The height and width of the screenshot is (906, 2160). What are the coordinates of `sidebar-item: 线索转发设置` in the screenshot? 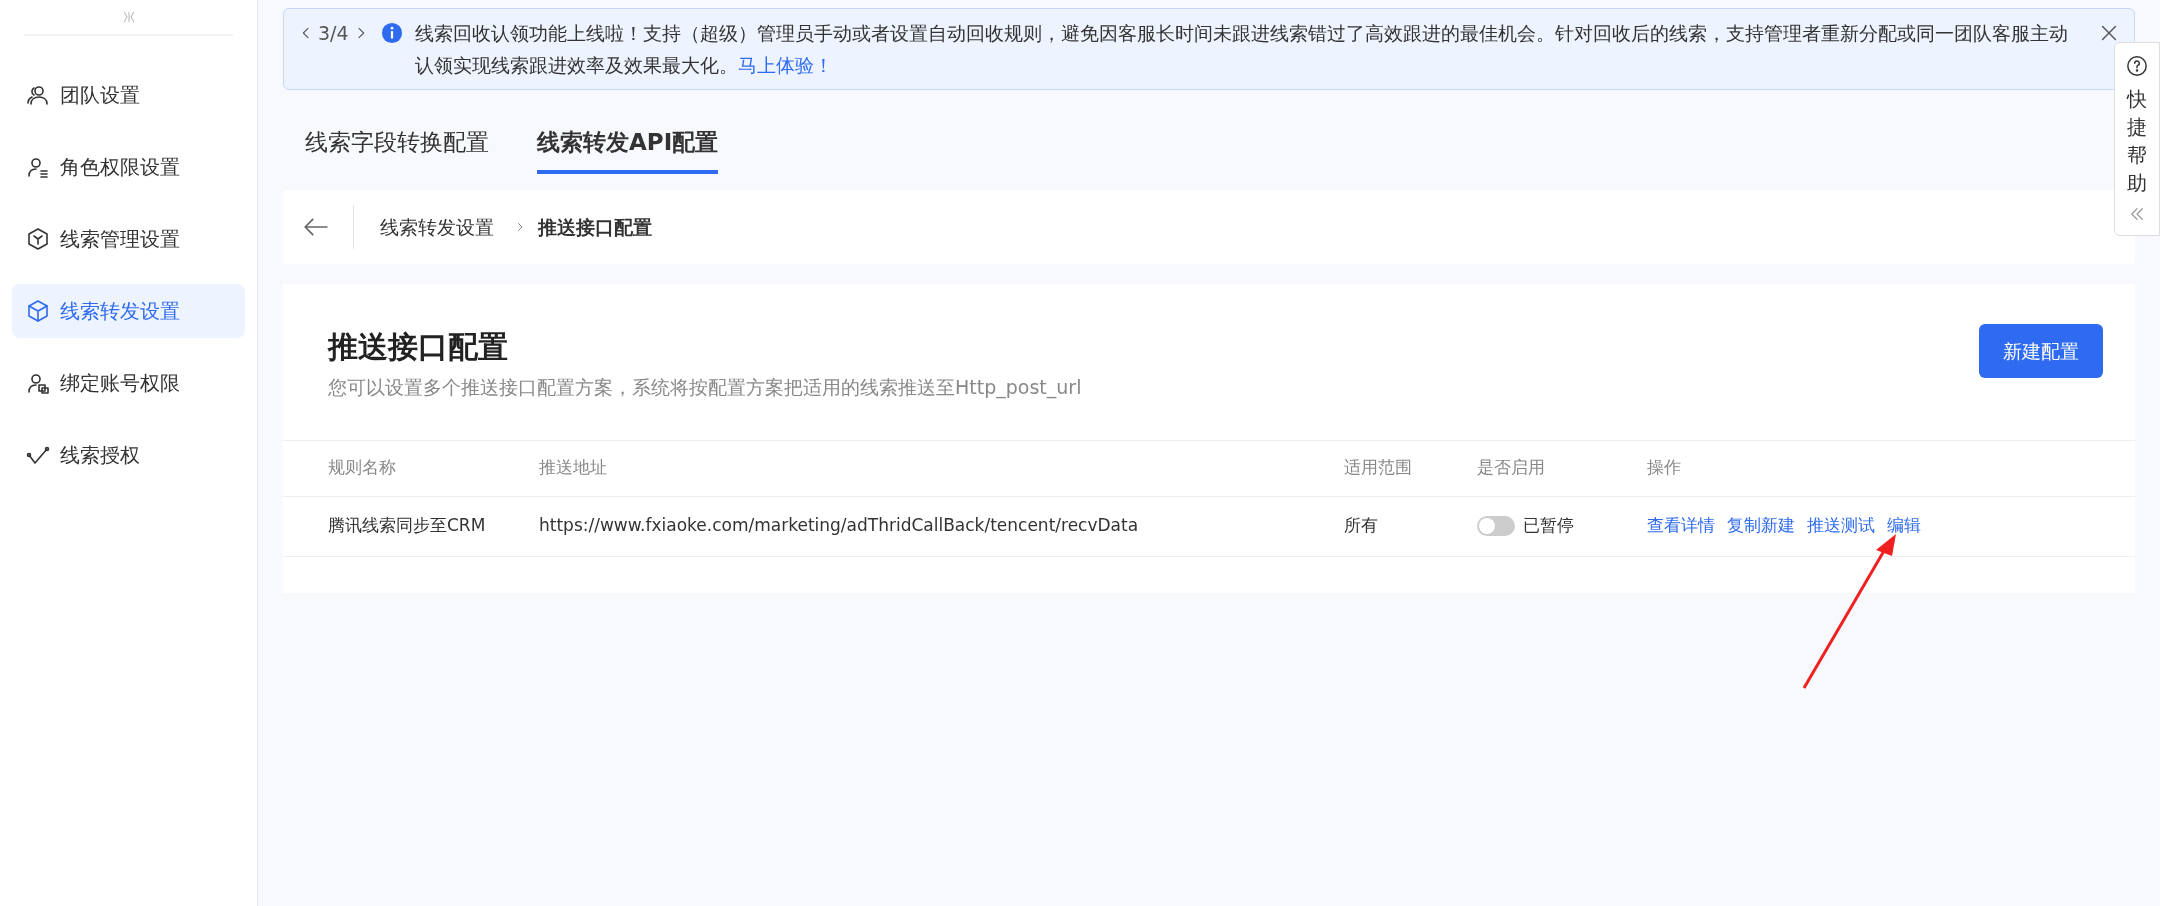 It's located at (128, 311).